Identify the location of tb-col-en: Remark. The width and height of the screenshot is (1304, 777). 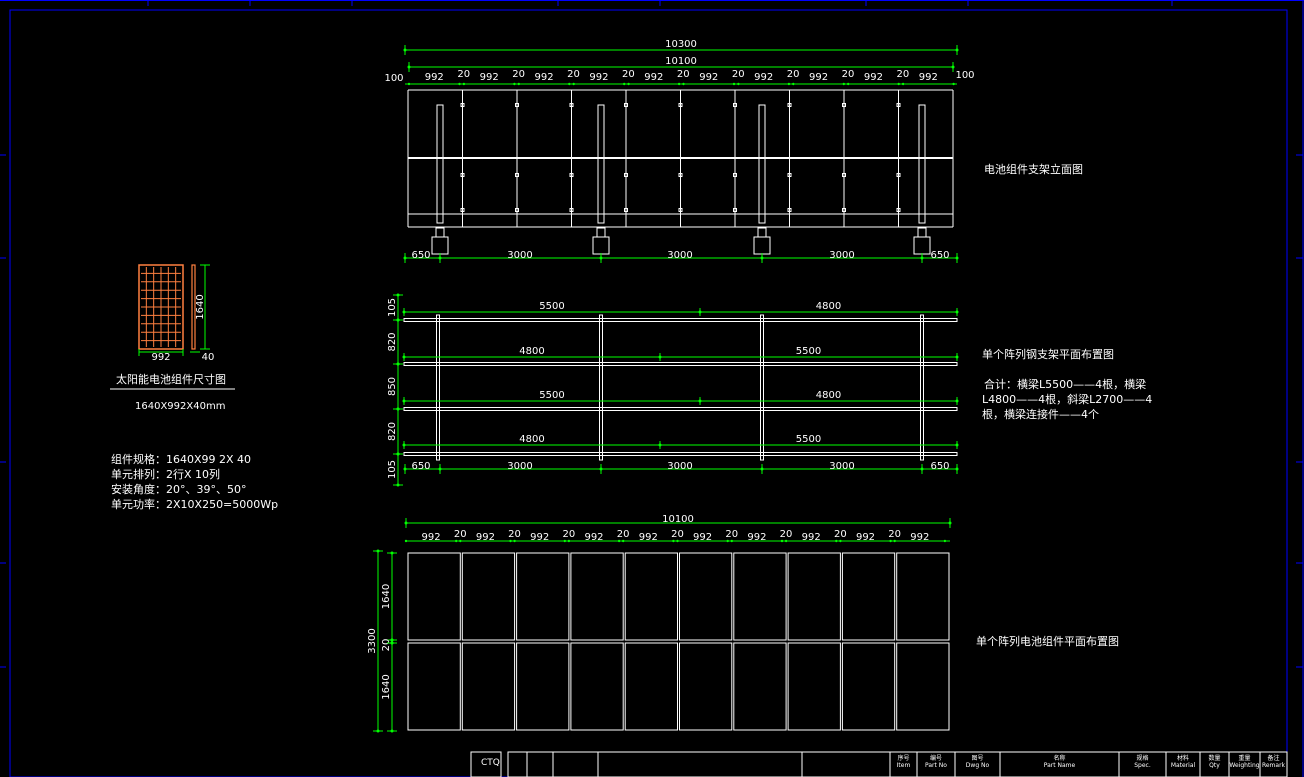
(1273, 765).